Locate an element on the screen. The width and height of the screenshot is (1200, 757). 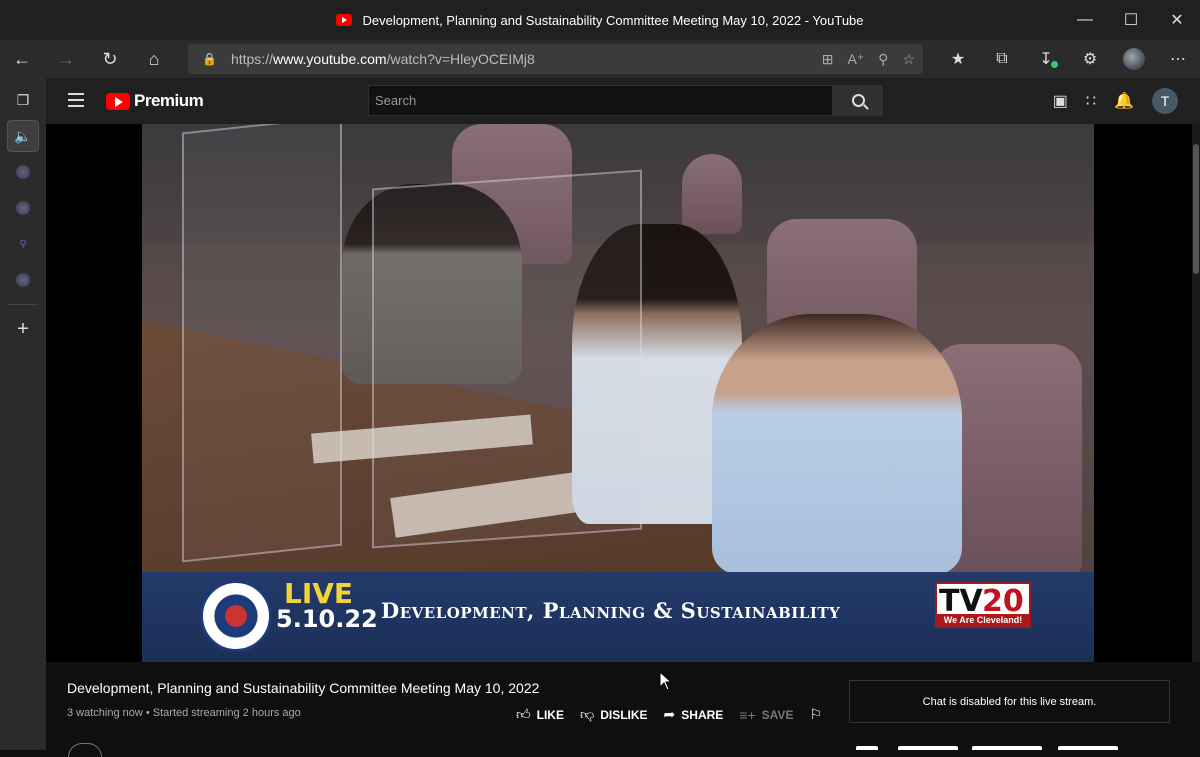
page-scrollbar is located at coordinates (1196, 394).